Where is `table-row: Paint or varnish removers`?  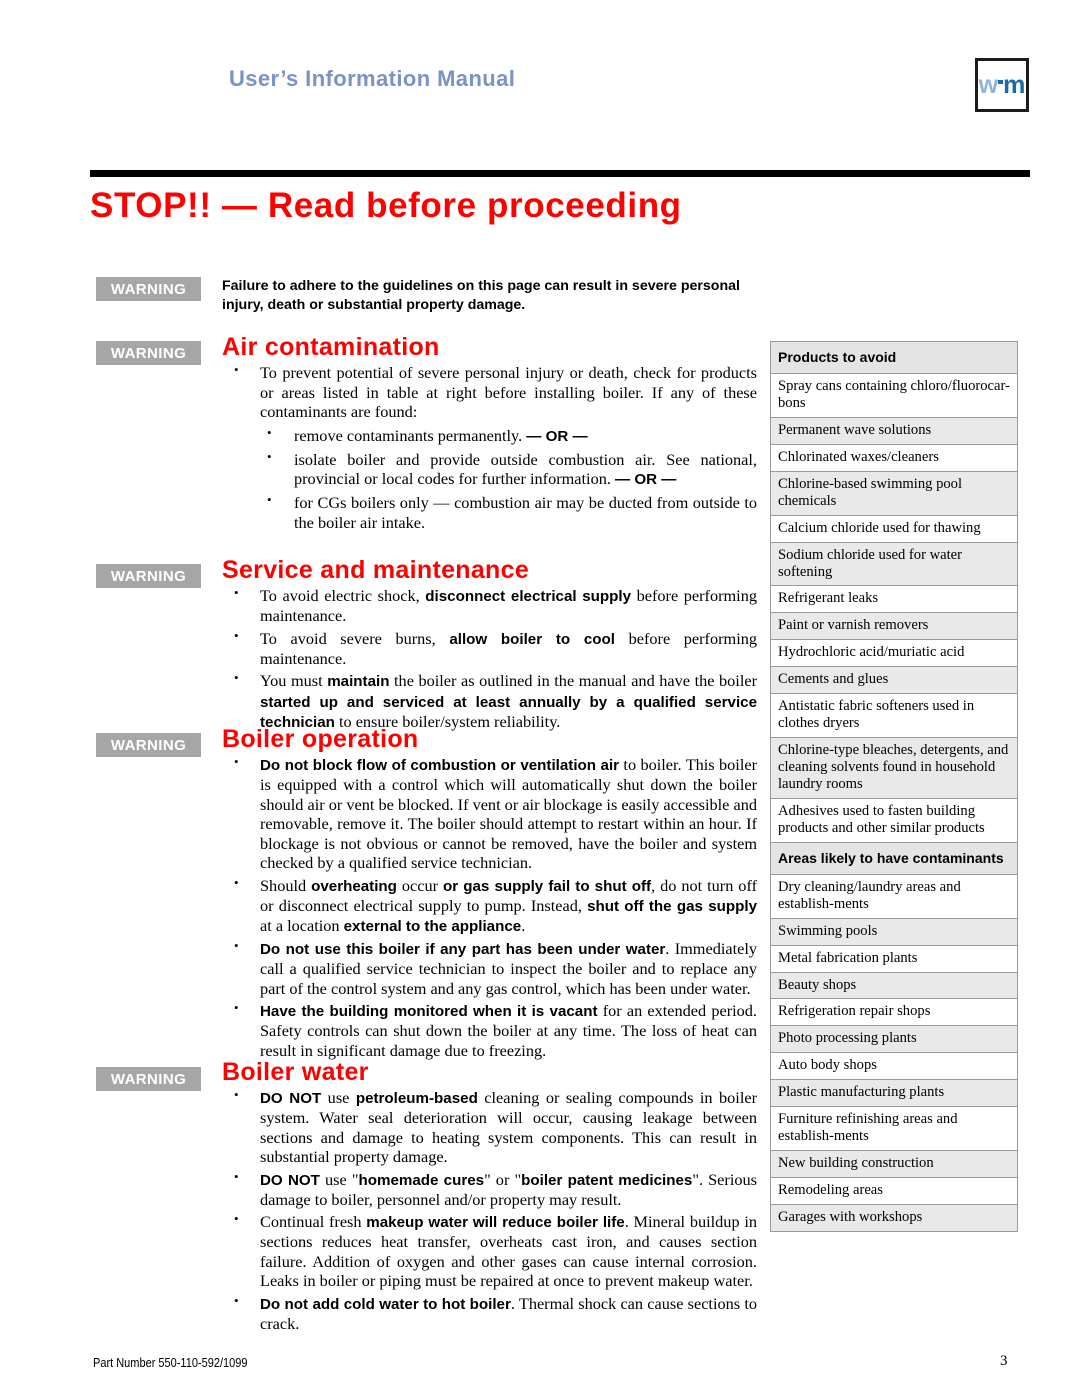
table-row: Paint or varnish removers is located at coordinates (894, 627).